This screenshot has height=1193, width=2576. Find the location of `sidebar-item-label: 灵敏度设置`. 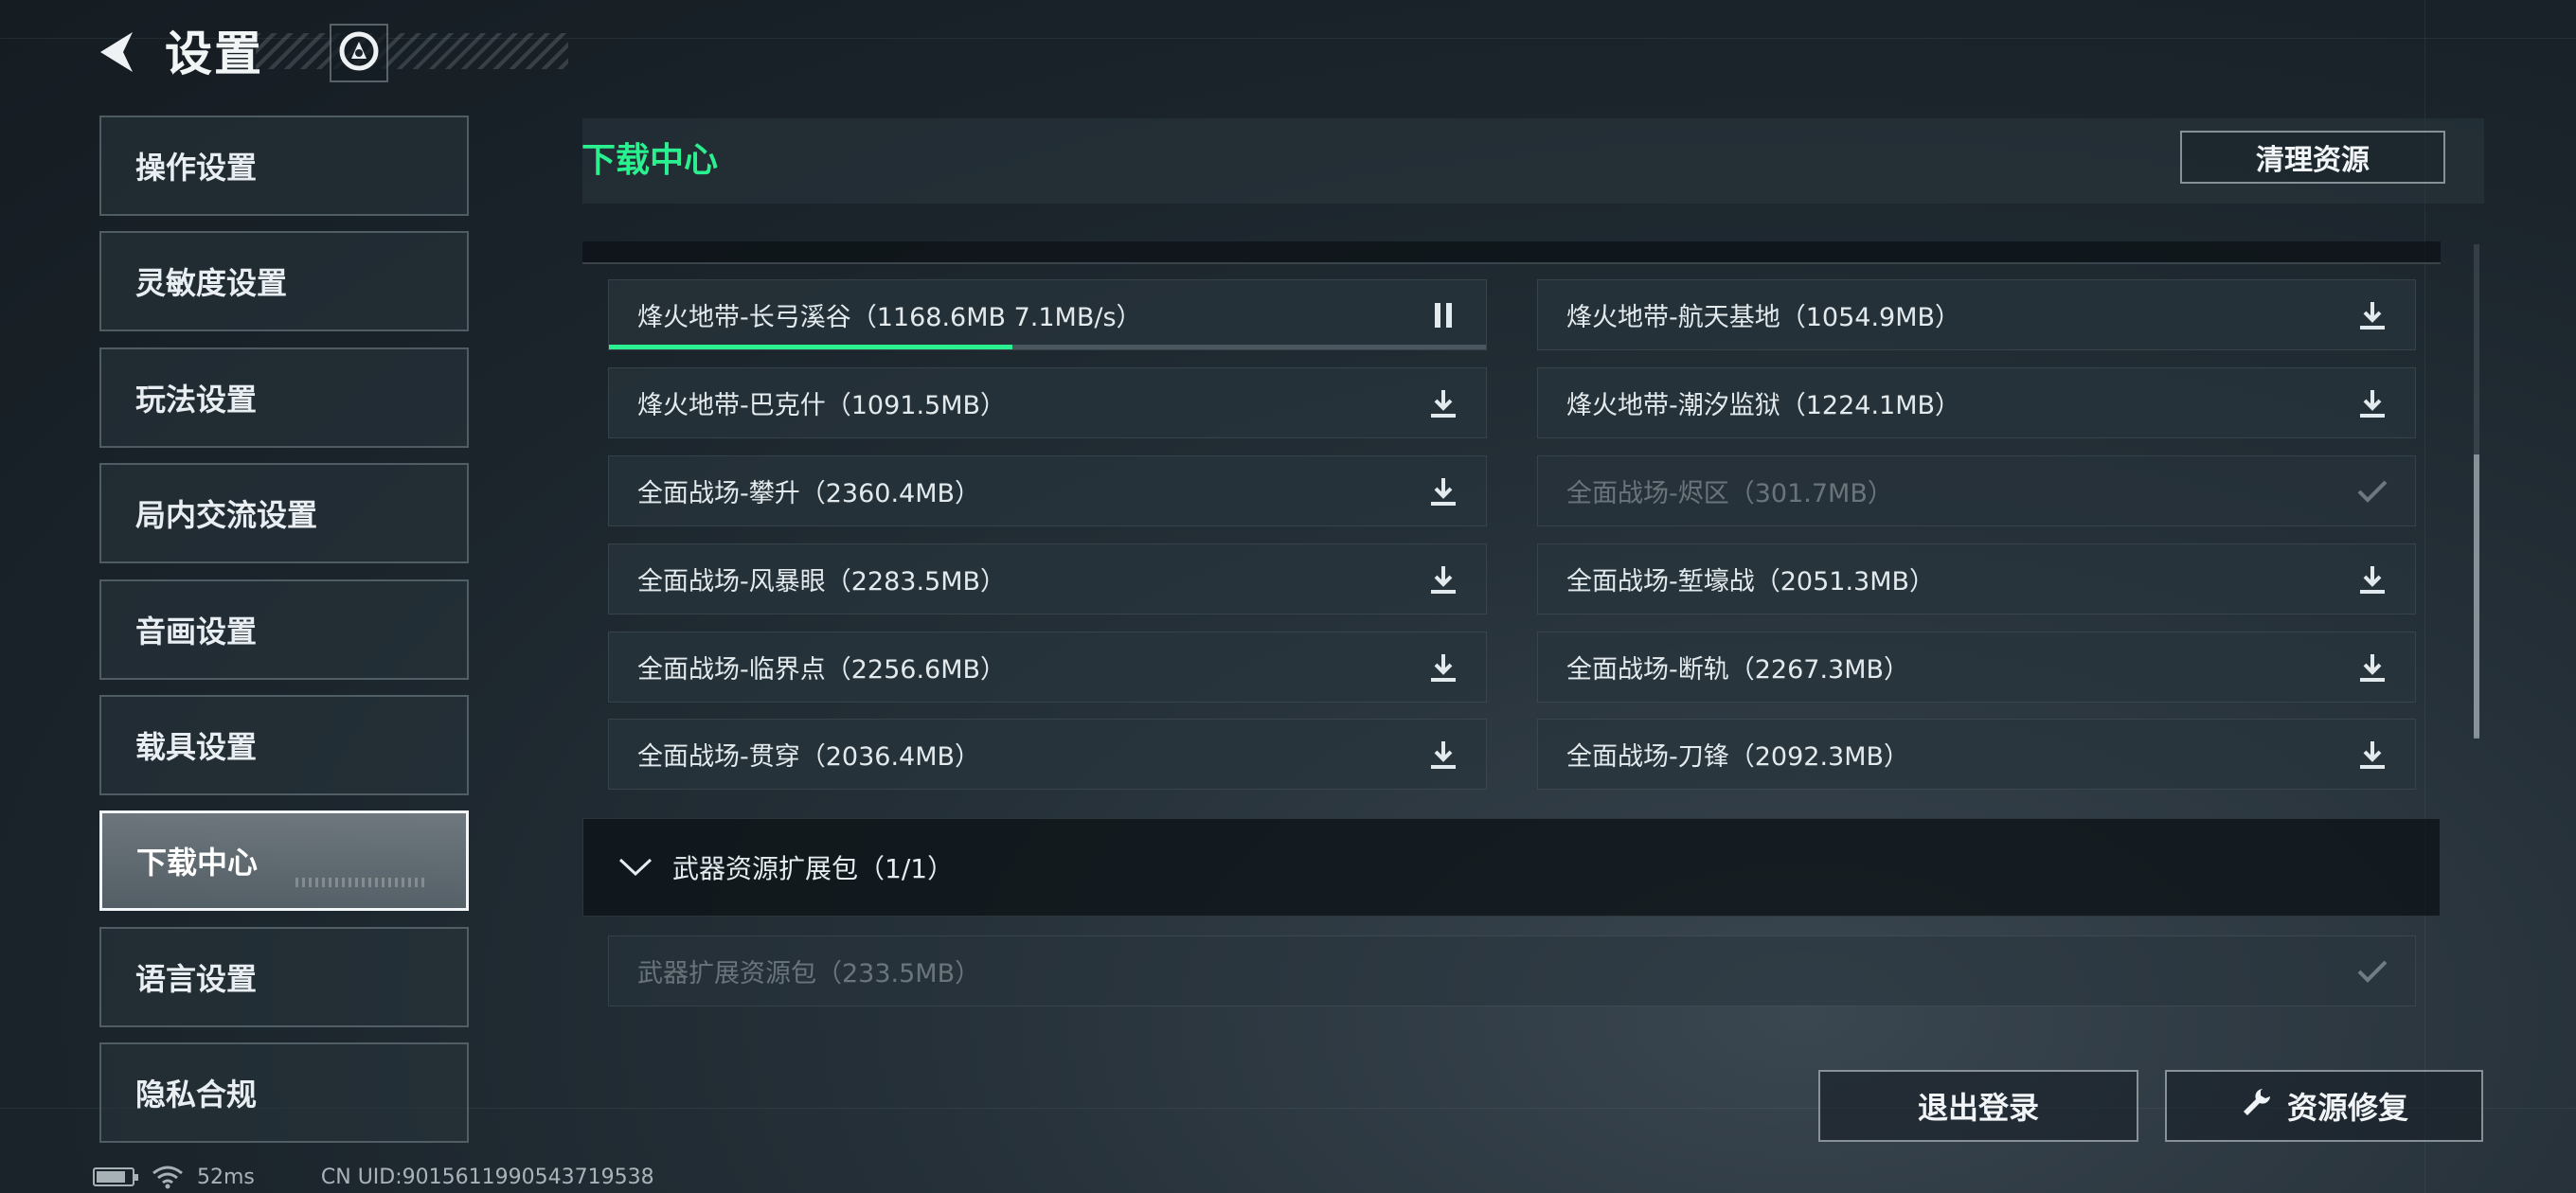

sidebar-item-label: 灵敏度设置 is located at coordinates (211, 283).